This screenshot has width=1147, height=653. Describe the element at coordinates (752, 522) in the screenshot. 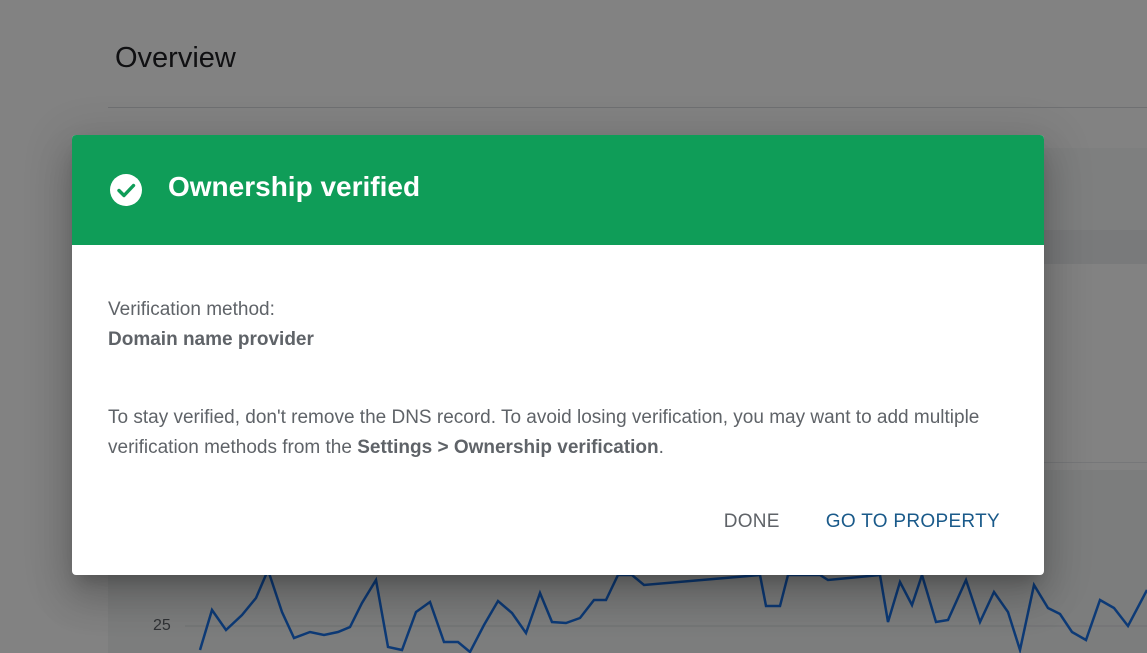

I see `done-button: DONE` at that location.